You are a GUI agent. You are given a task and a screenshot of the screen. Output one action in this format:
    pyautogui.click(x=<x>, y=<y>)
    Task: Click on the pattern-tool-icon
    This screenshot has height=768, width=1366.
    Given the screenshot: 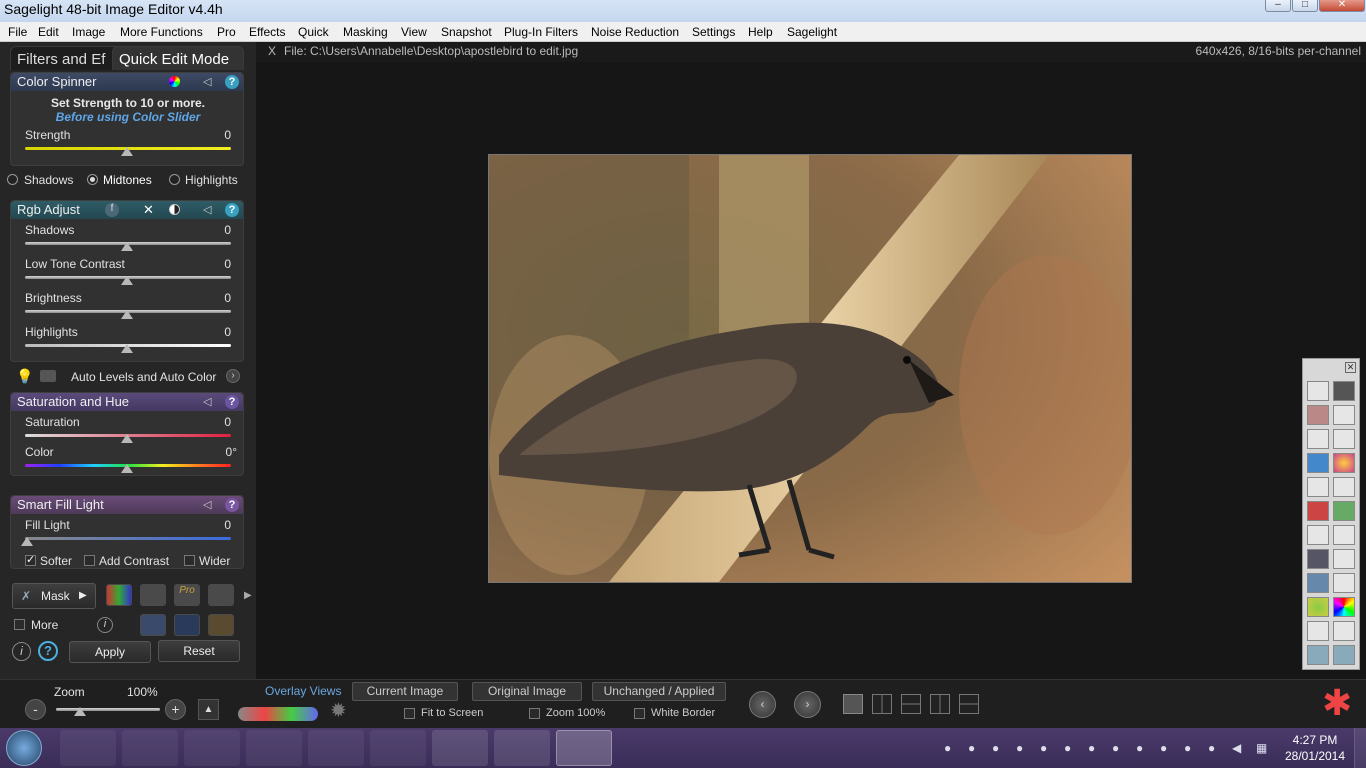 What is the action you would take?
    pyautogui.click(x=1318, y=463)
    